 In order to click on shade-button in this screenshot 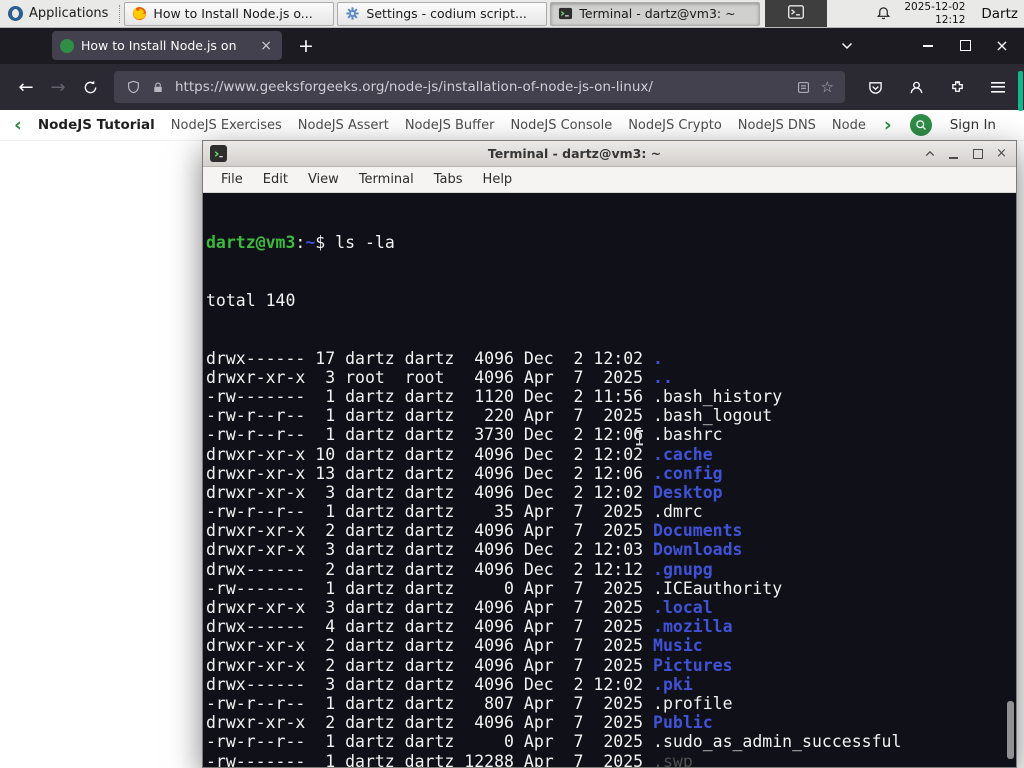, I will do `click(929, 153)`.